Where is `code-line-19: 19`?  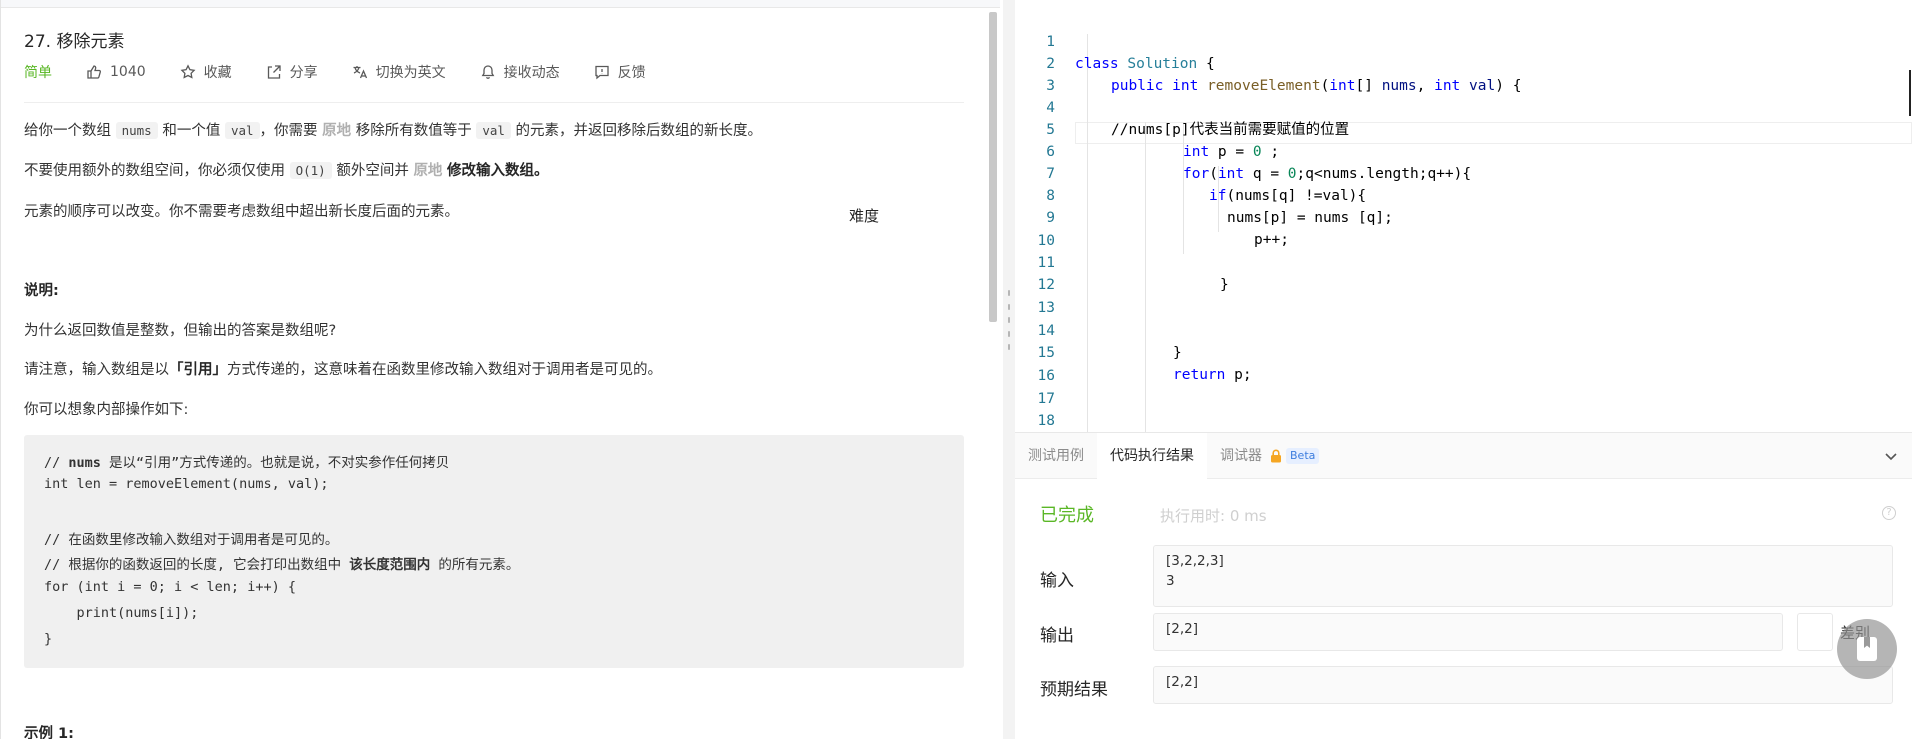 code-line-19: 19 is located at coordinates (1463, 421).